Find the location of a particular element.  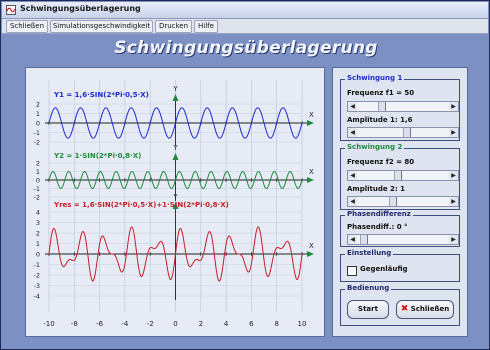

group-legend: Einstellung is located at coordinates (369, 253).